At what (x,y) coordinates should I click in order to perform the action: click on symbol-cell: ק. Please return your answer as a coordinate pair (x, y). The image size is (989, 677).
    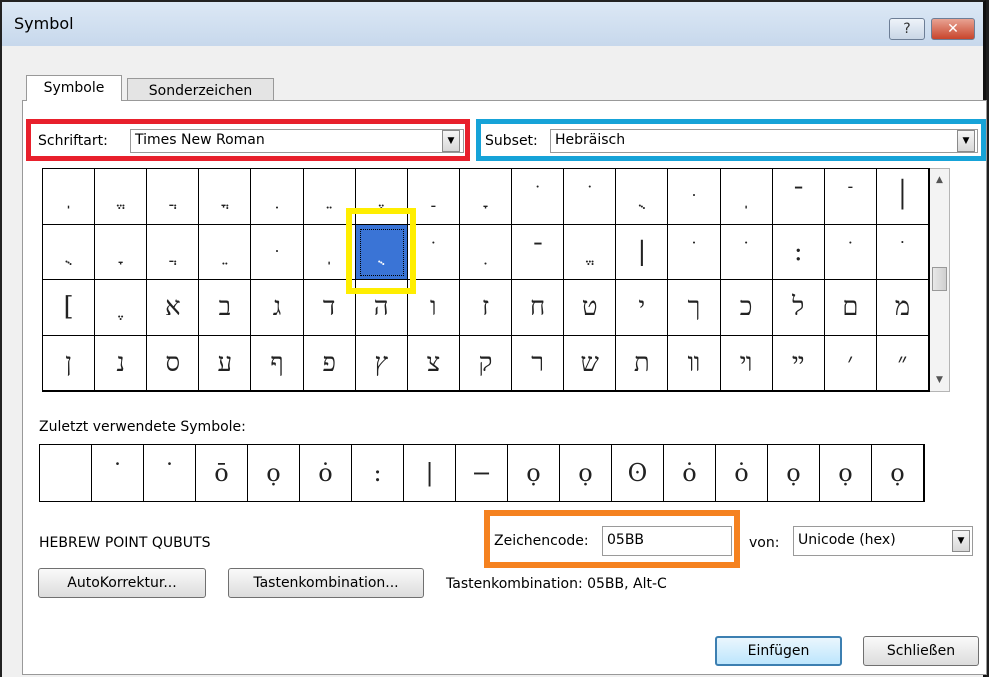
    Looking at the image, I should click on (486, 363).